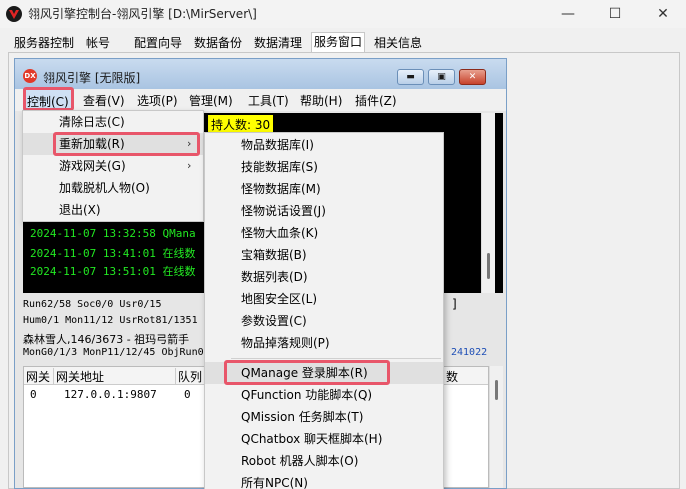 This screenshot has width=686, height=489. I want to click on main-tabbar: 服务器控制 帐号 配置向导 数据备份 数据清理 服务窗口 相关信息, so click(343, 42).